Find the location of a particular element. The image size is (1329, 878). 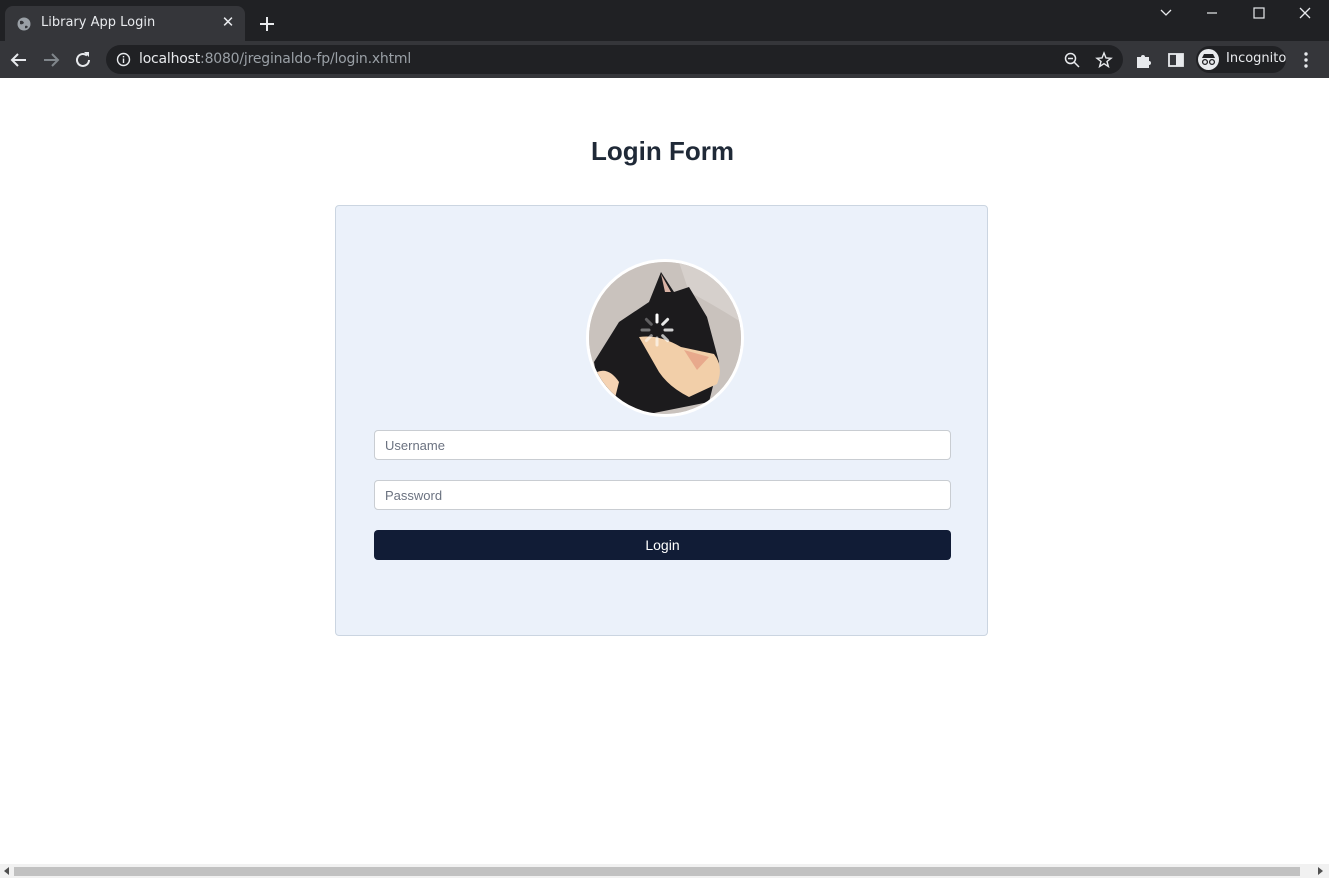

horizontal-scrollbar is located at coordinates (664, 871).